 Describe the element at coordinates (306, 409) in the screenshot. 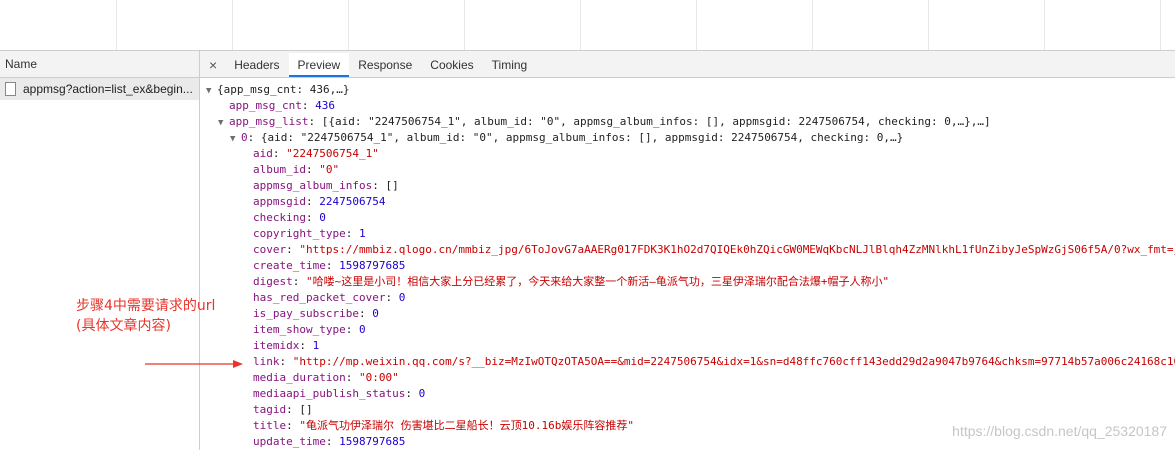

I see `tree-value: []` at that location.